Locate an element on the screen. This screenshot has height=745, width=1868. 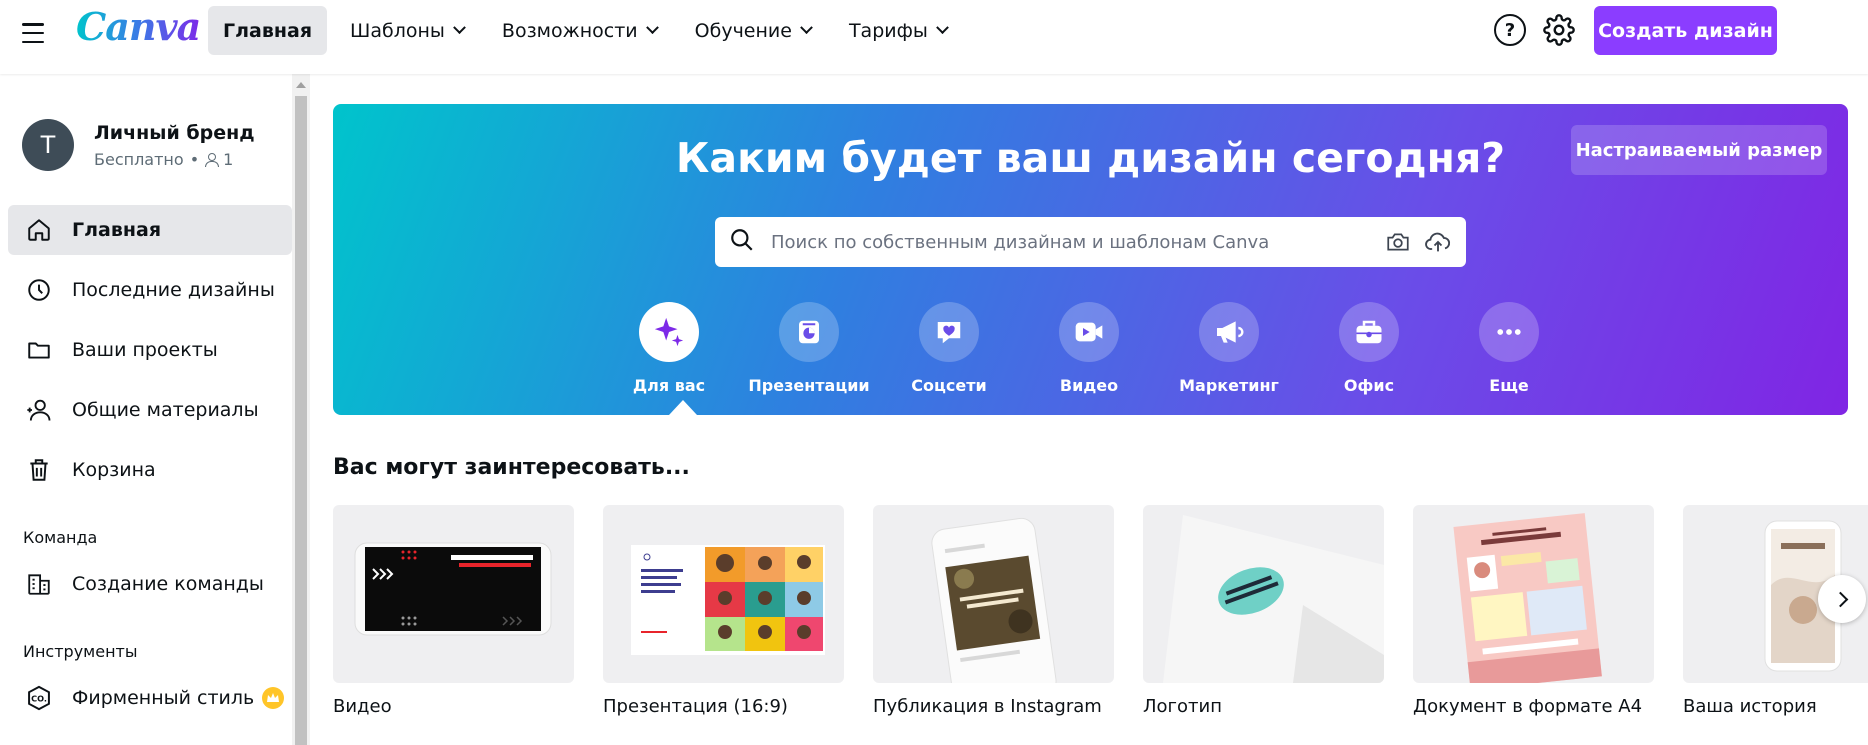
category-video: Видео is located at coordinates (1089, 348).